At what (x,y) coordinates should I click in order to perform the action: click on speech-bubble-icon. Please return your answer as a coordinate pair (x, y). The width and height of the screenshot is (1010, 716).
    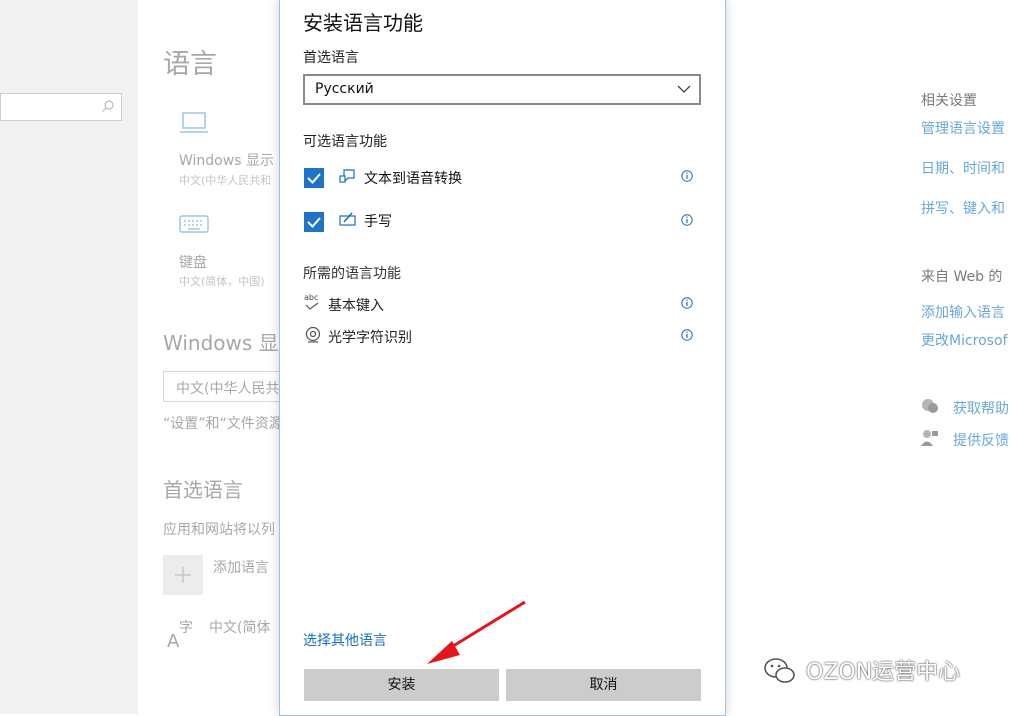
    Looking at the image, I should click on (347, 176).